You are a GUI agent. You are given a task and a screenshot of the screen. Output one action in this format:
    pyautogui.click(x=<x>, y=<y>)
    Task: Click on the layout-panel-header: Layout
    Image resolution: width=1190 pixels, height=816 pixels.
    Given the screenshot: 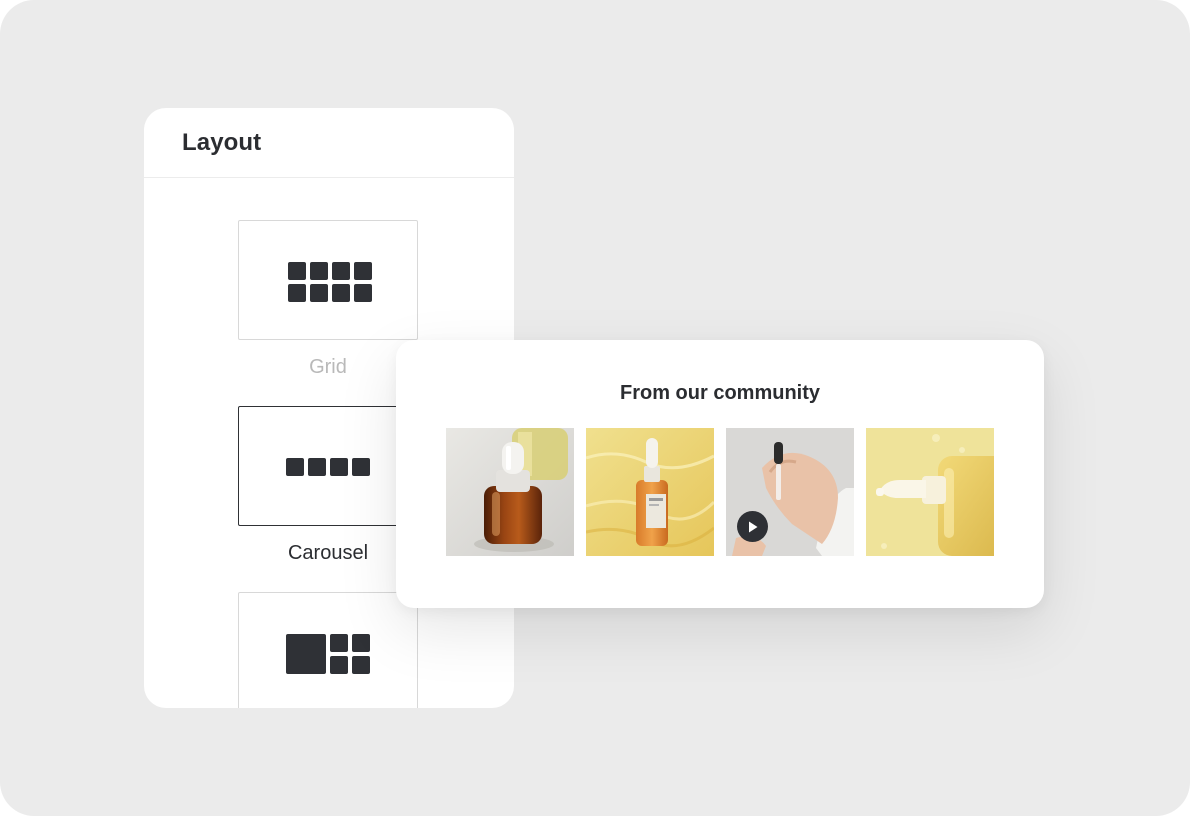 What is the action you would take?
    pyautogui.click(x=329, y=143)
    